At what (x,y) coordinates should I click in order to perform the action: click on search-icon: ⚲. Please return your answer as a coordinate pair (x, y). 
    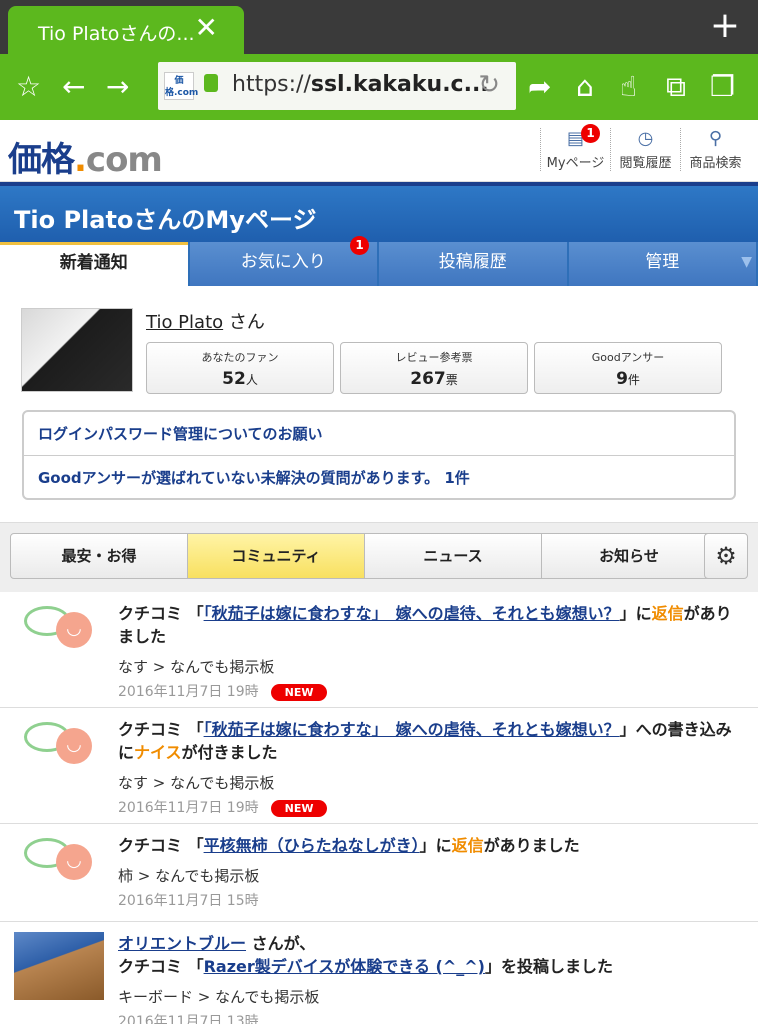
    Looking at the image, I should click on (715, 138).